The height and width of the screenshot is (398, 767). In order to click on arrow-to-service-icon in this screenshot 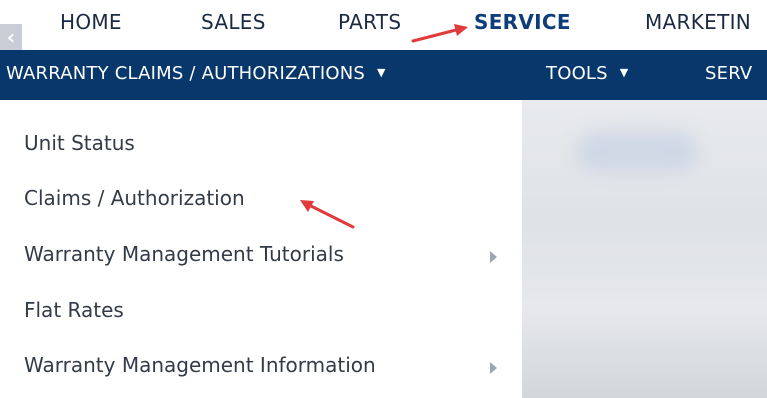, I will do `click(439, 33)`.